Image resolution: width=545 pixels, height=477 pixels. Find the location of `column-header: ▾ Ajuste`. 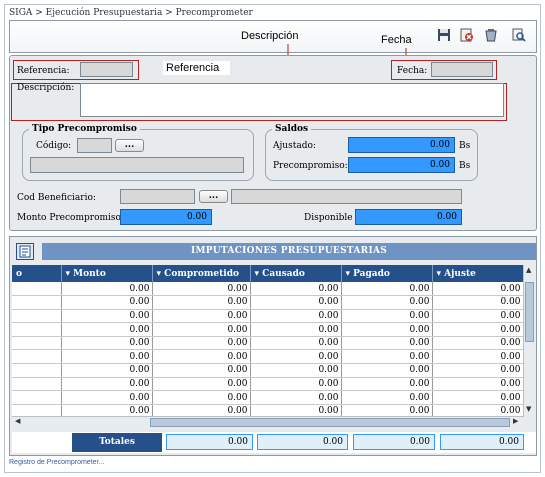

column-header: ▾ Ajuste is located at coordinates (477, 273).